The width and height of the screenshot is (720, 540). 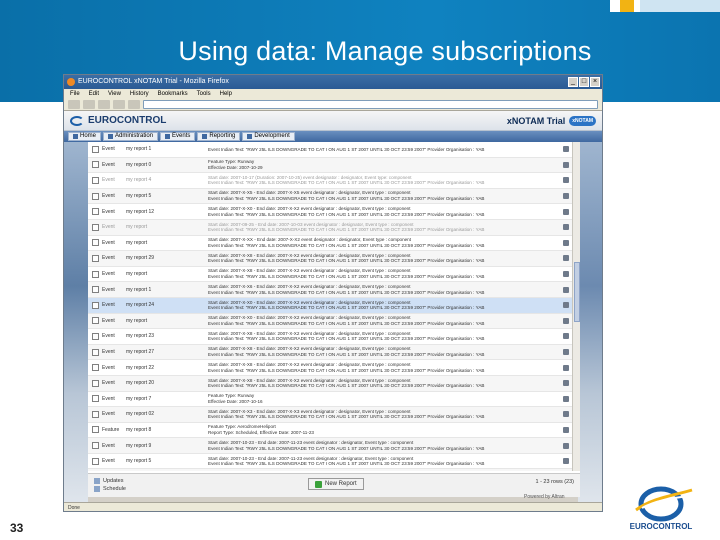 I want to click on subscription-name: my report 22, so click(x=167, y=368).